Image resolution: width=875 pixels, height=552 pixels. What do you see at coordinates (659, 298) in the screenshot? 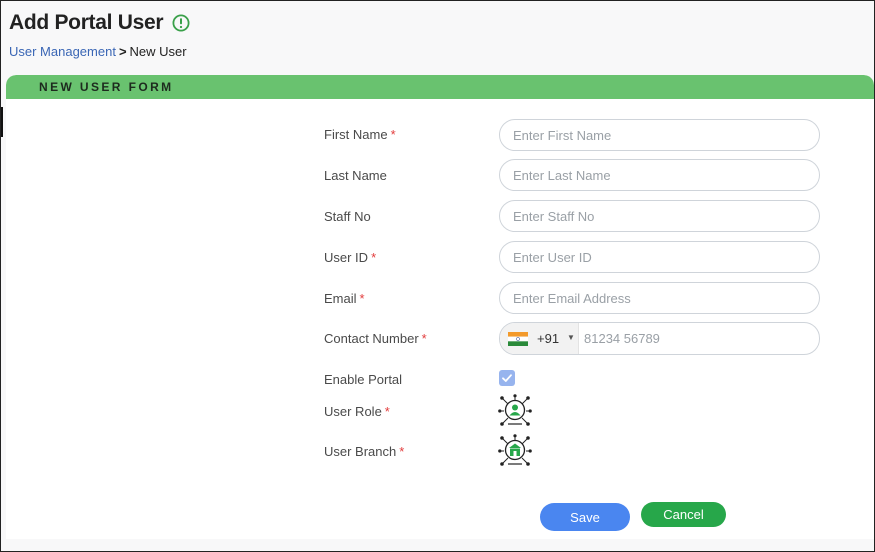
I see `email-input` at bounding box center [659, 298].